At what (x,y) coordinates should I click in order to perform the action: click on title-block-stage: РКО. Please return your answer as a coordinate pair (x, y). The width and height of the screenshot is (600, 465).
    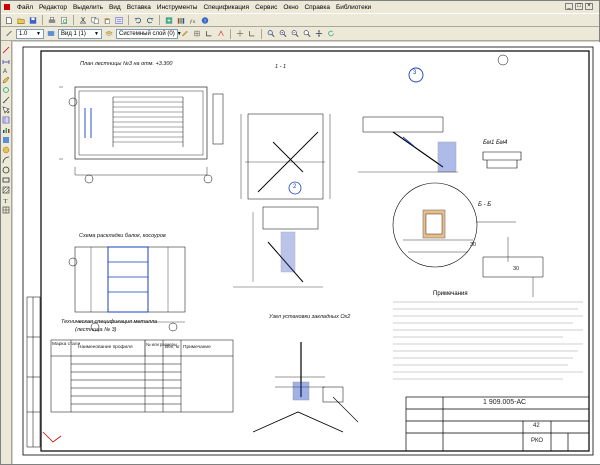
    Looking at the image, I should click on (537, 441).